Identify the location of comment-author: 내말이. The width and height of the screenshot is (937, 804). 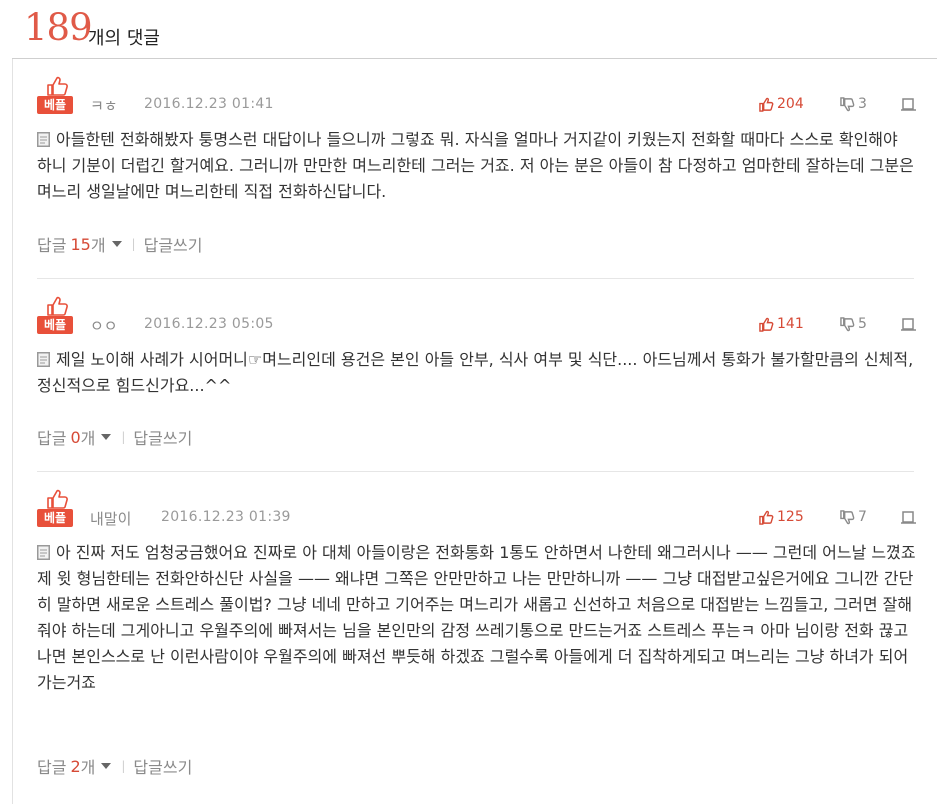
(110, 518).